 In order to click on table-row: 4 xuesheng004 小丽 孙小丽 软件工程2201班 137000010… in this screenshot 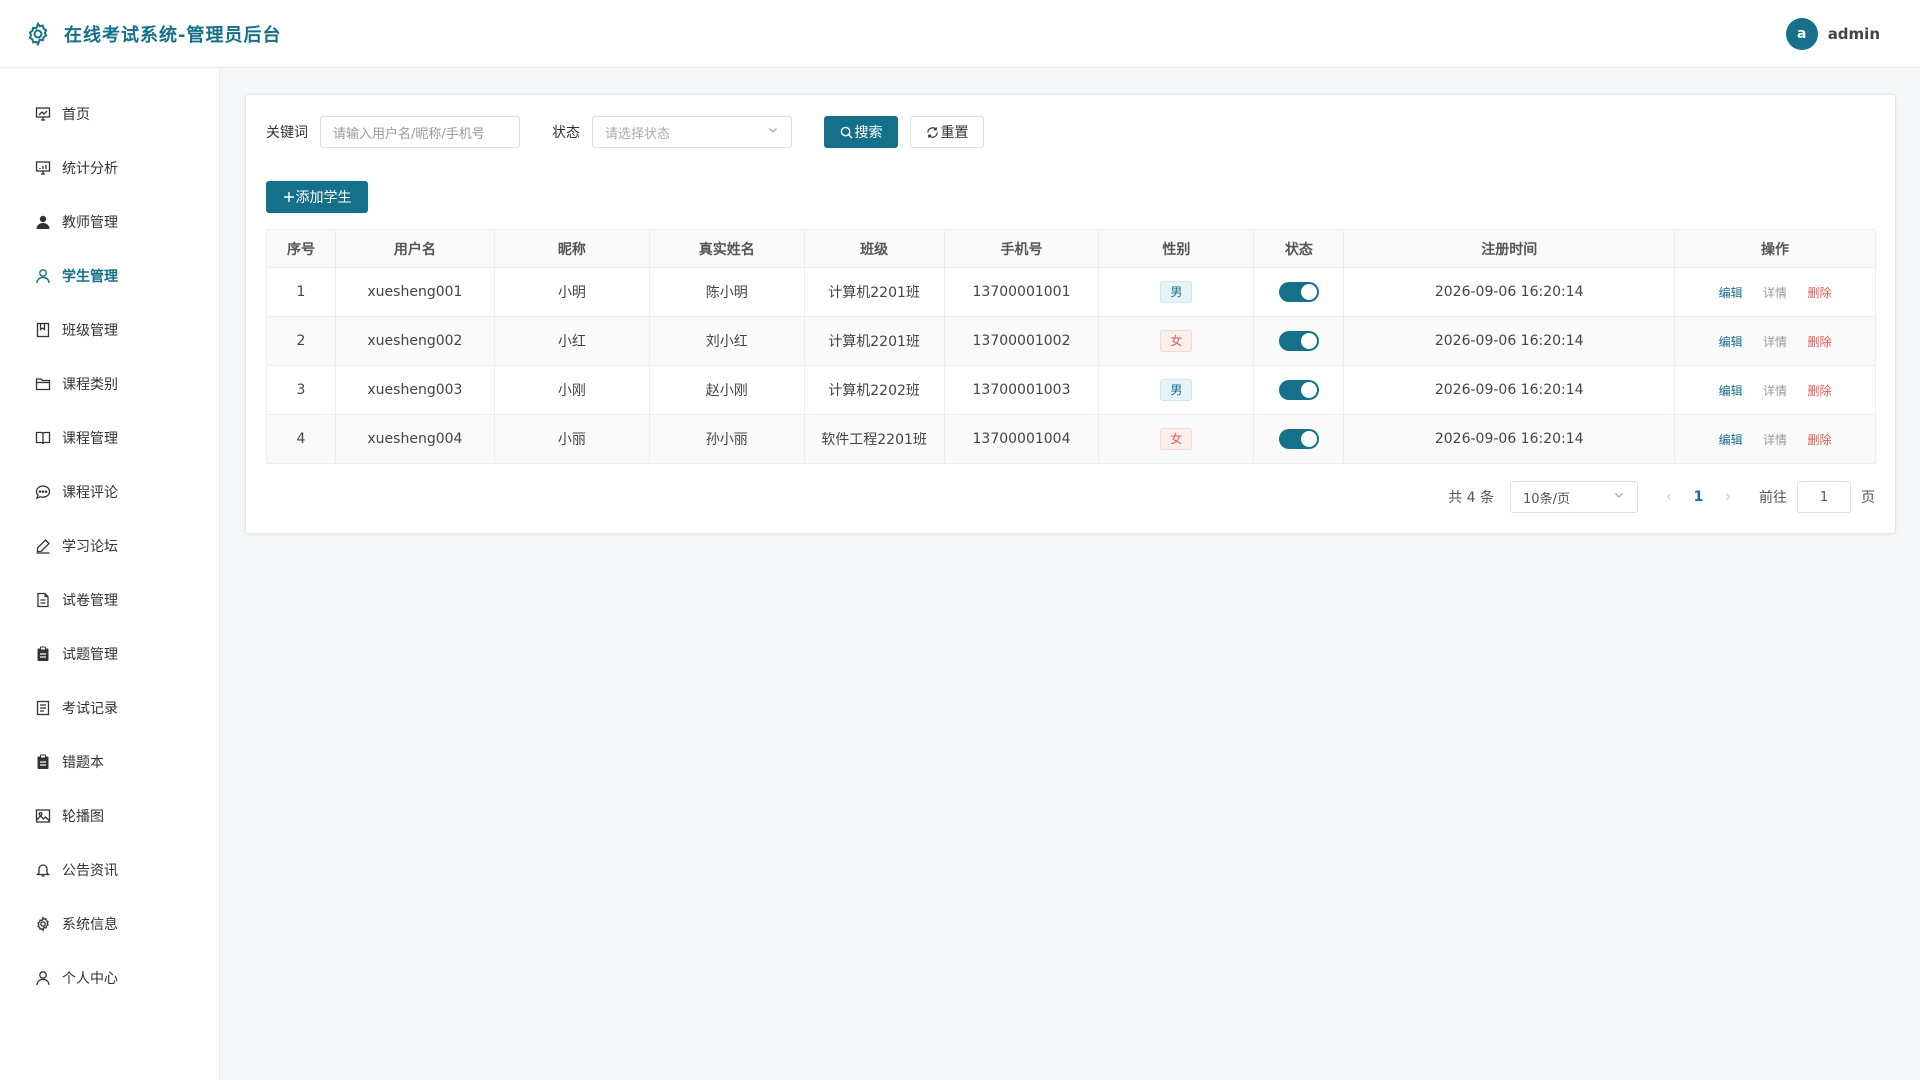, I will do `click(1071, 439)`.